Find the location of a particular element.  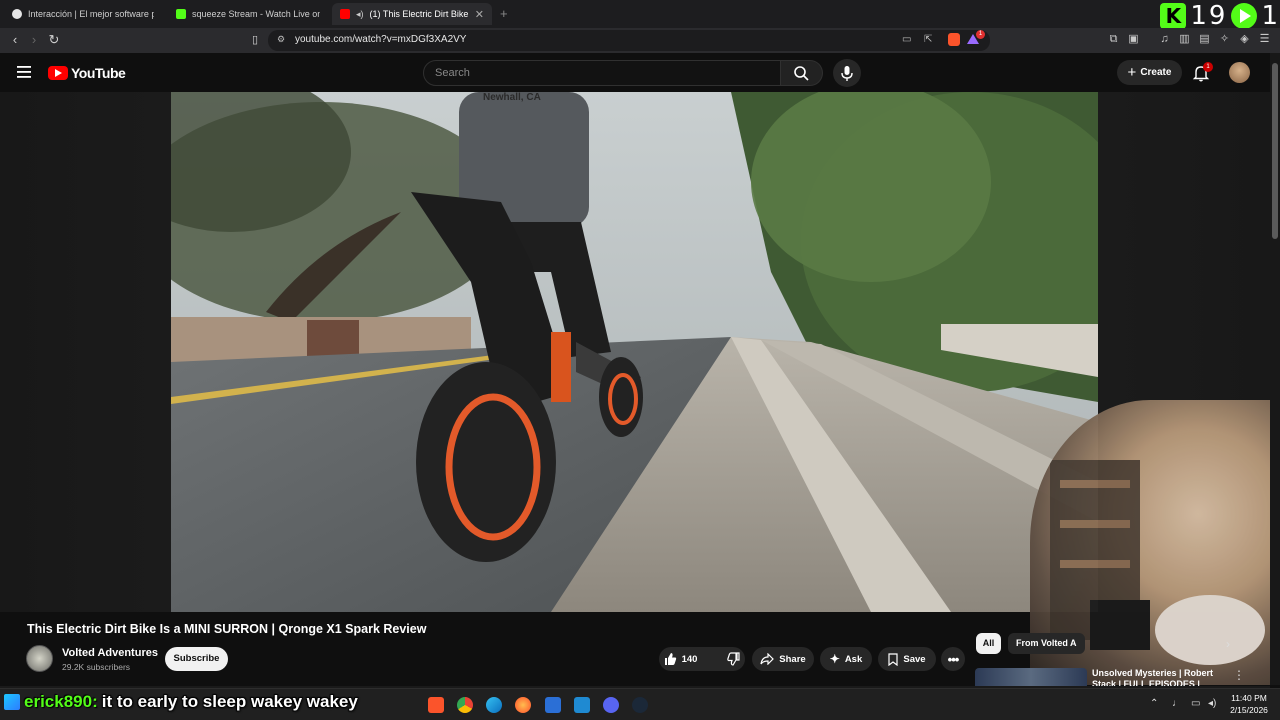

bookmark-save-icon is located at coordinates (893, 659).